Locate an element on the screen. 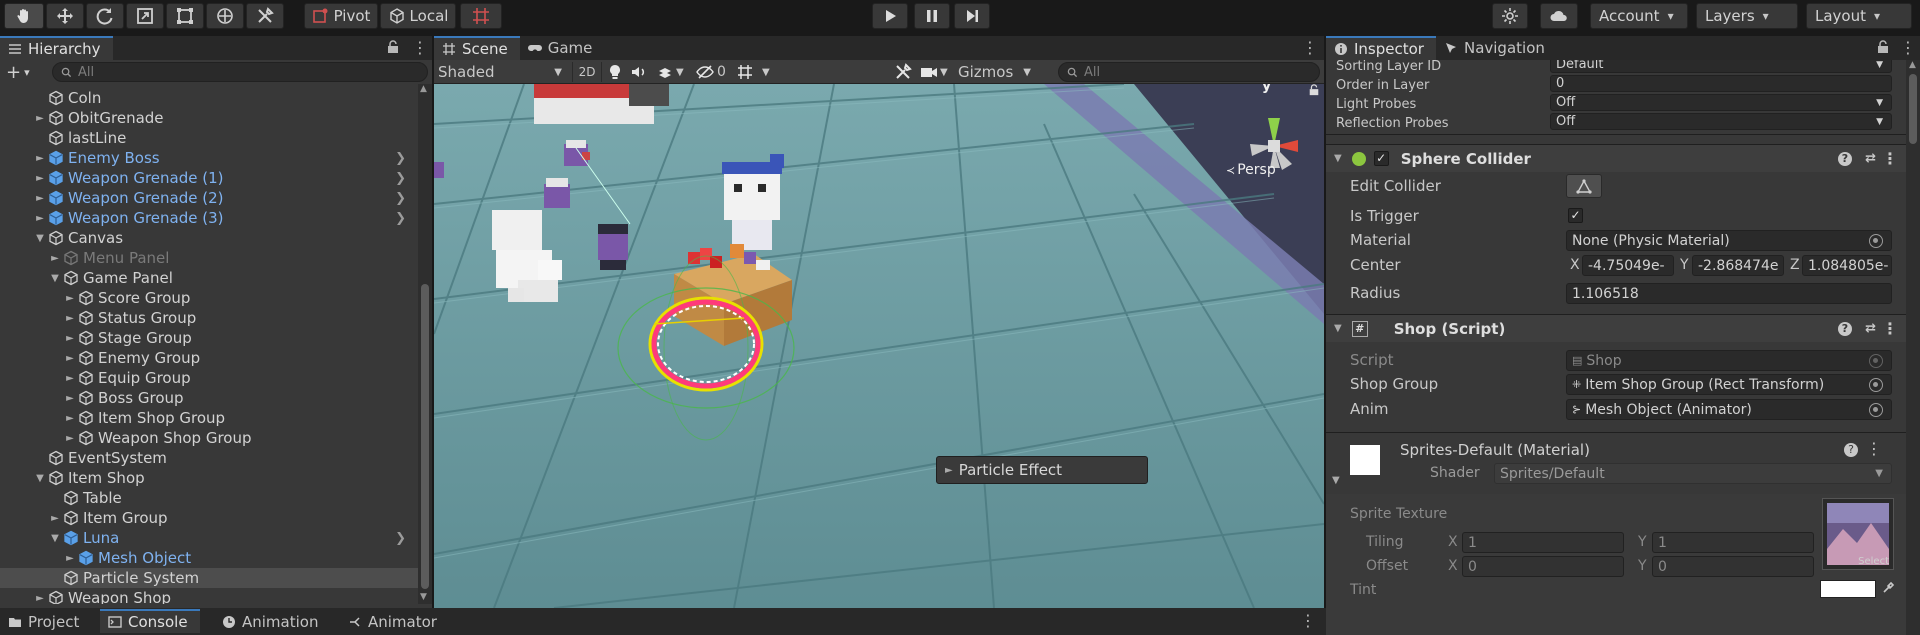 This screenshot has width=1920, height=635. hierarchy-item: Particle System is located at coordinates (209, 578).